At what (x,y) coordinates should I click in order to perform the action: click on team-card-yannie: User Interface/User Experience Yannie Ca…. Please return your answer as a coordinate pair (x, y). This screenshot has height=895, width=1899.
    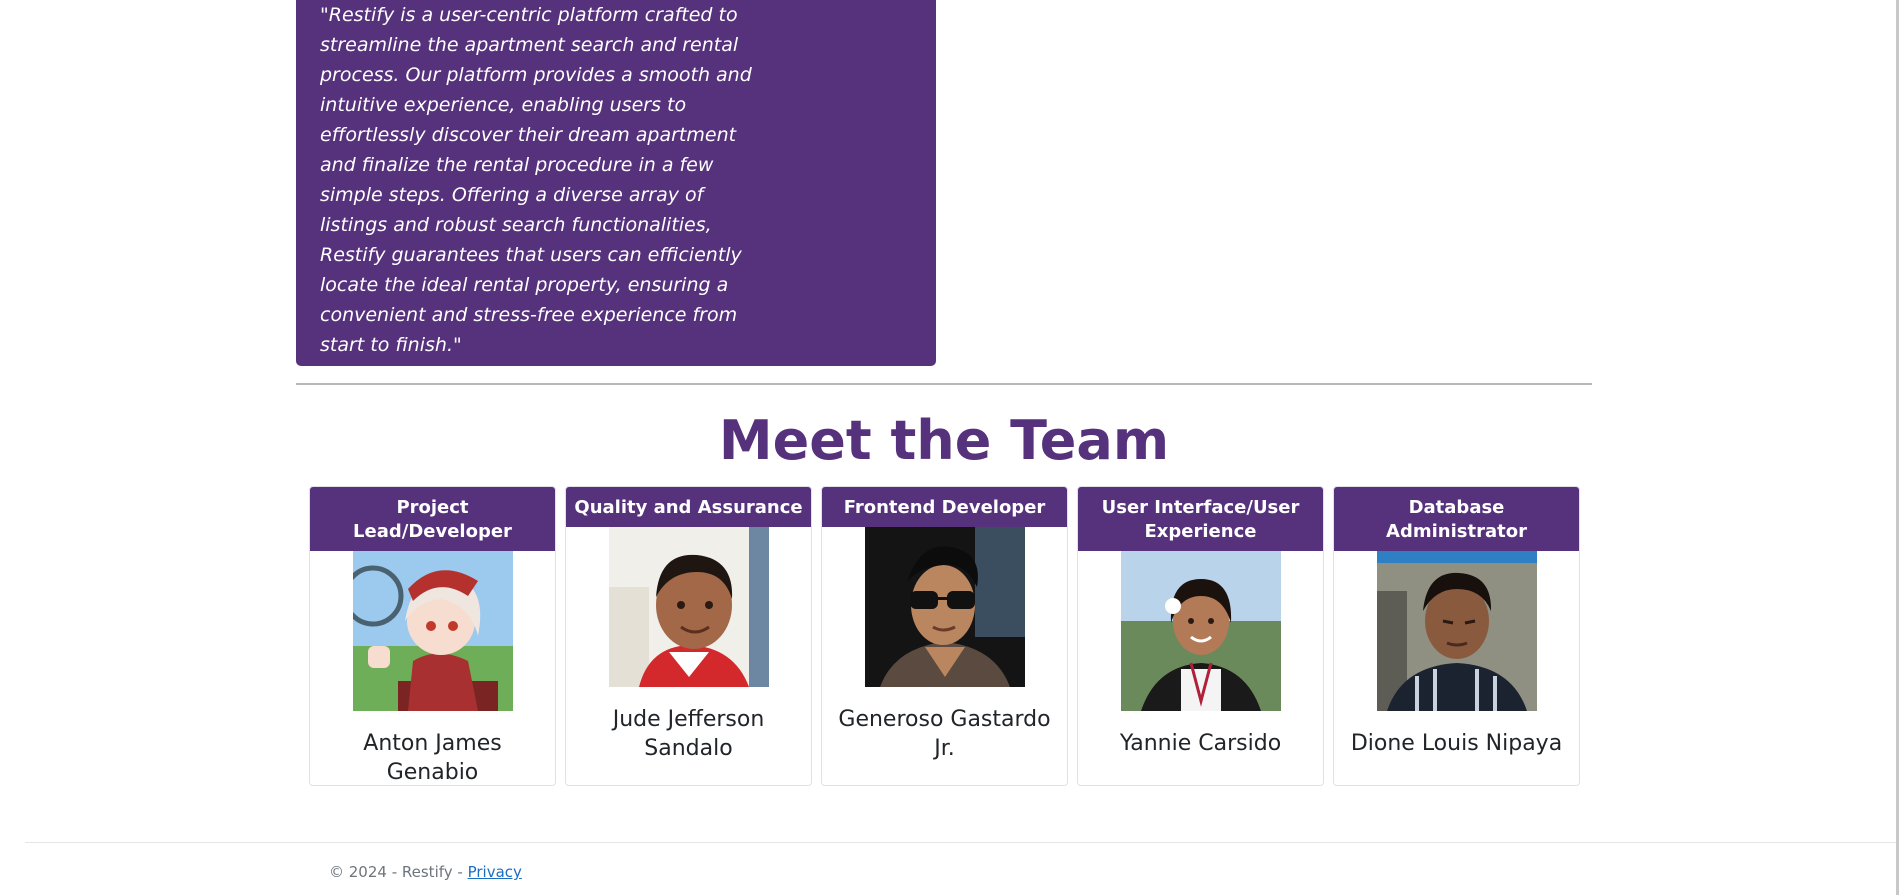
    Looking at the image, I should click on (1200, 636).